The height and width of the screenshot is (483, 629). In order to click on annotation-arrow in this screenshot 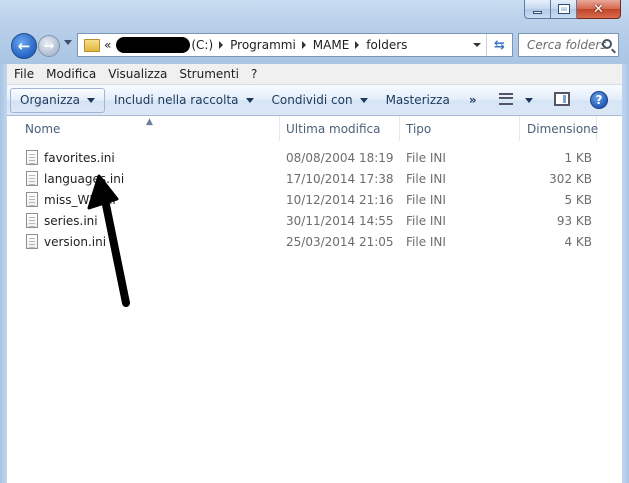, I will do `click(108, 240)`.